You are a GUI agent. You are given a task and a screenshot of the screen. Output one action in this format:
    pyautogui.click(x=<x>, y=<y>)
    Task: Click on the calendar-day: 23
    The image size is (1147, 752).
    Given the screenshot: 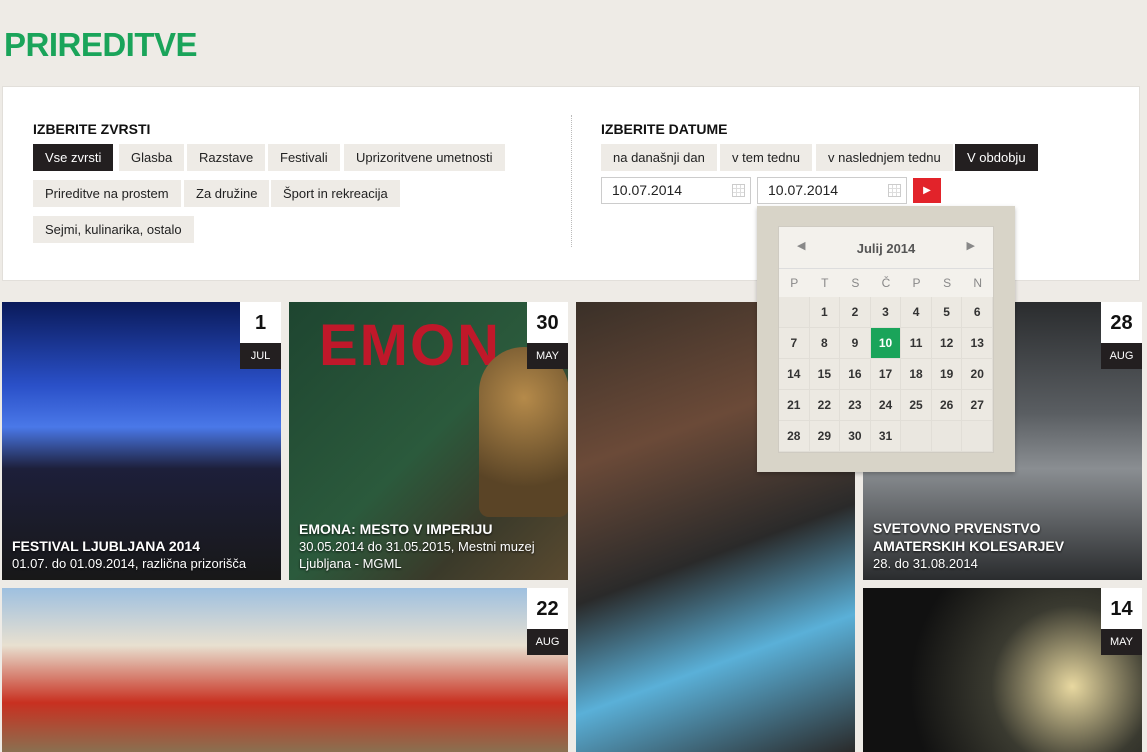 What is the action you would take?
    pyautogui.click(x=855, y=405)
    